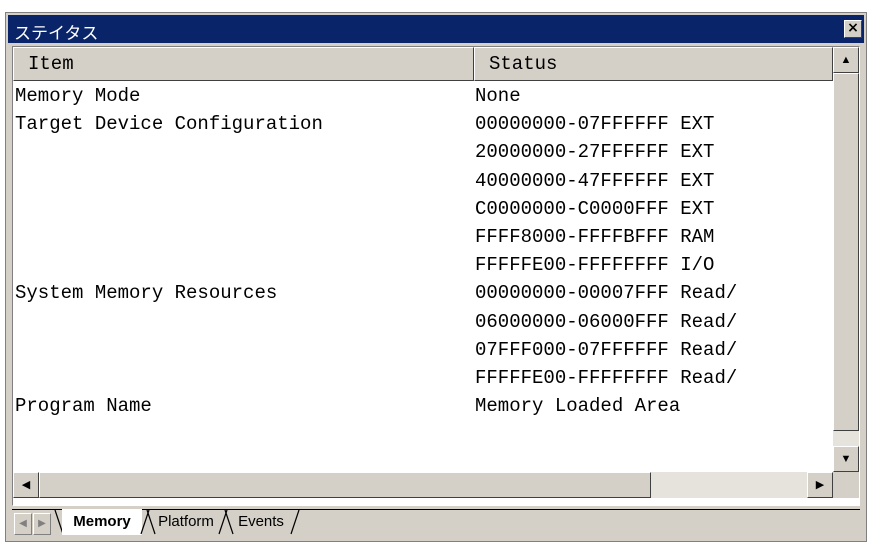 This screenshot has height=545, width=872. Describe the element at coordinates (423, 152) in the screenshot. I see `list-row: 20000000-27FFFFFF EXT` at that location.